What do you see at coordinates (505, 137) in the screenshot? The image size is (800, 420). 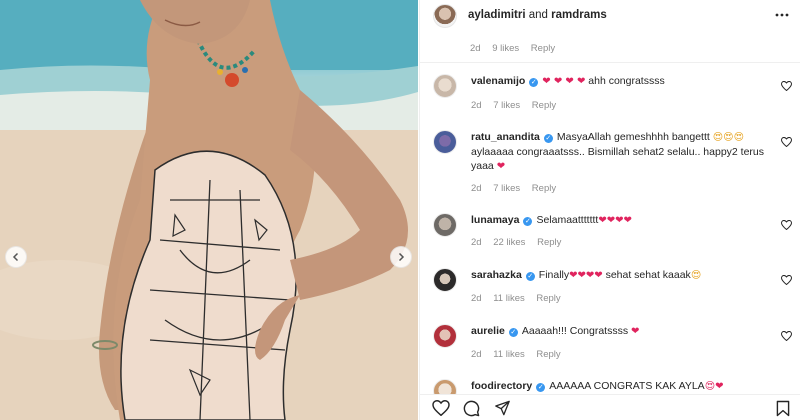 I see `commenter-username: ratu_anandita` at bounding box center [505, 137].